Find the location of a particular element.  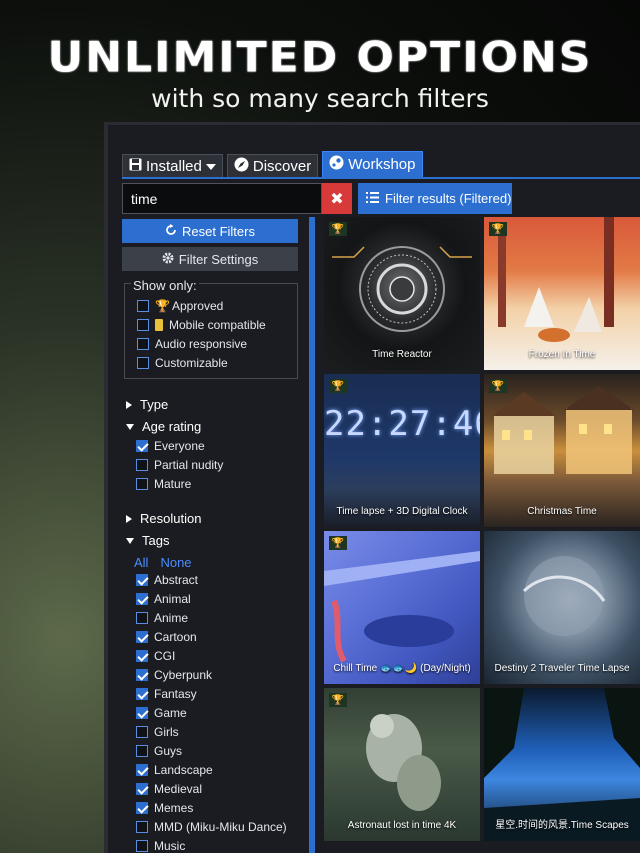

tab-workshop: Workshop is located at coordinates (372, 164).